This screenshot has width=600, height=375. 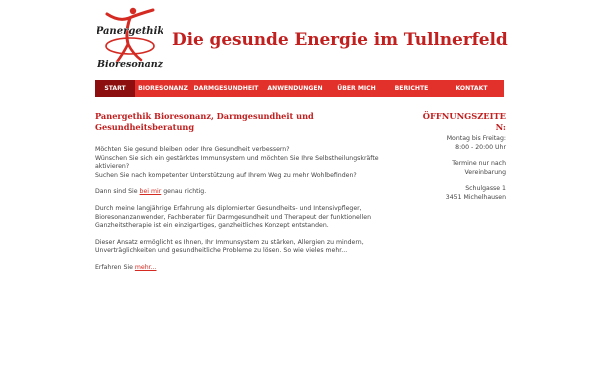 What do you see at coordinates (476, 138) in the screenshot?
I see `opening-hours-days: Montag bis Freitag:` at bounding box center [476, 138].